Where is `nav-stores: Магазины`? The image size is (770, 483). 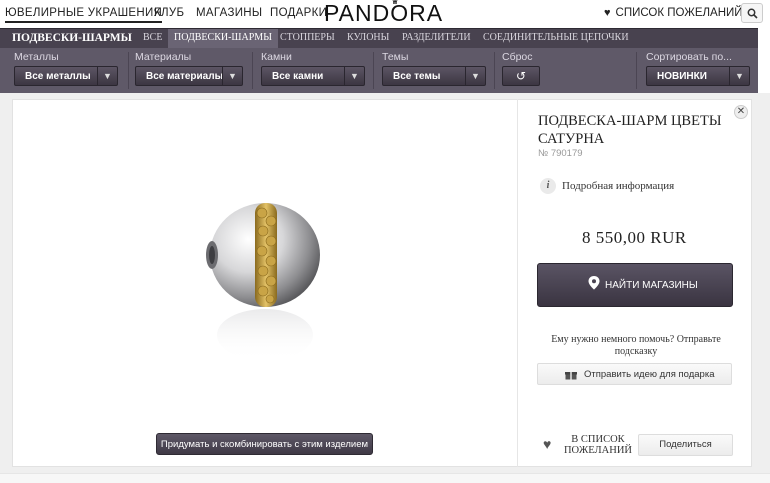
nav-stores: Магазины is located at coordinates (229, 13).